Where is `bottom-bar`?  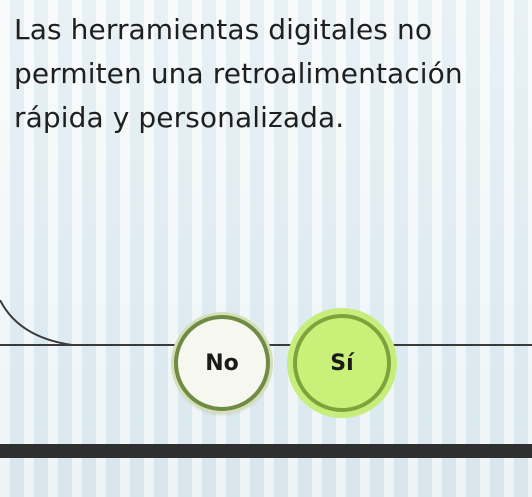
bottom-bar is located at coordinates (266, 451).